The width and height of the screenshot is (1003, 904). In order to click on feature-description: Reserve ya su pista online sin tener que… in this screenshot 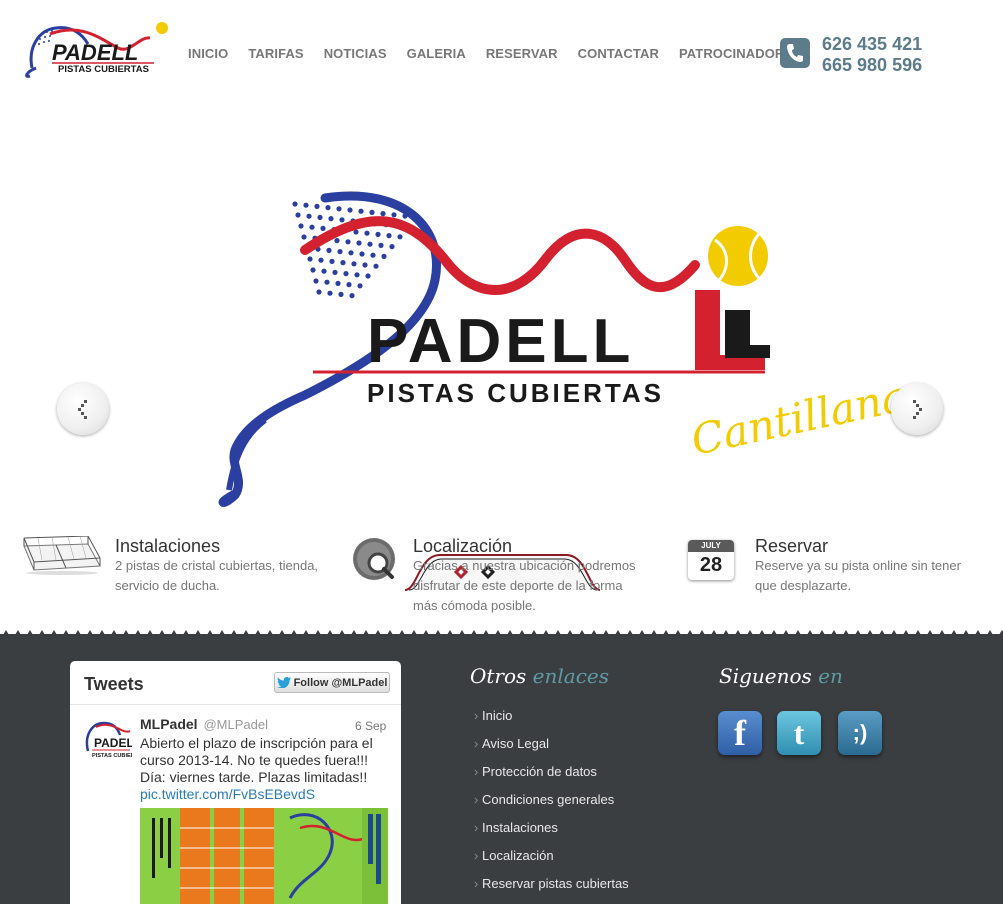, I will do `click(875, 576)`.